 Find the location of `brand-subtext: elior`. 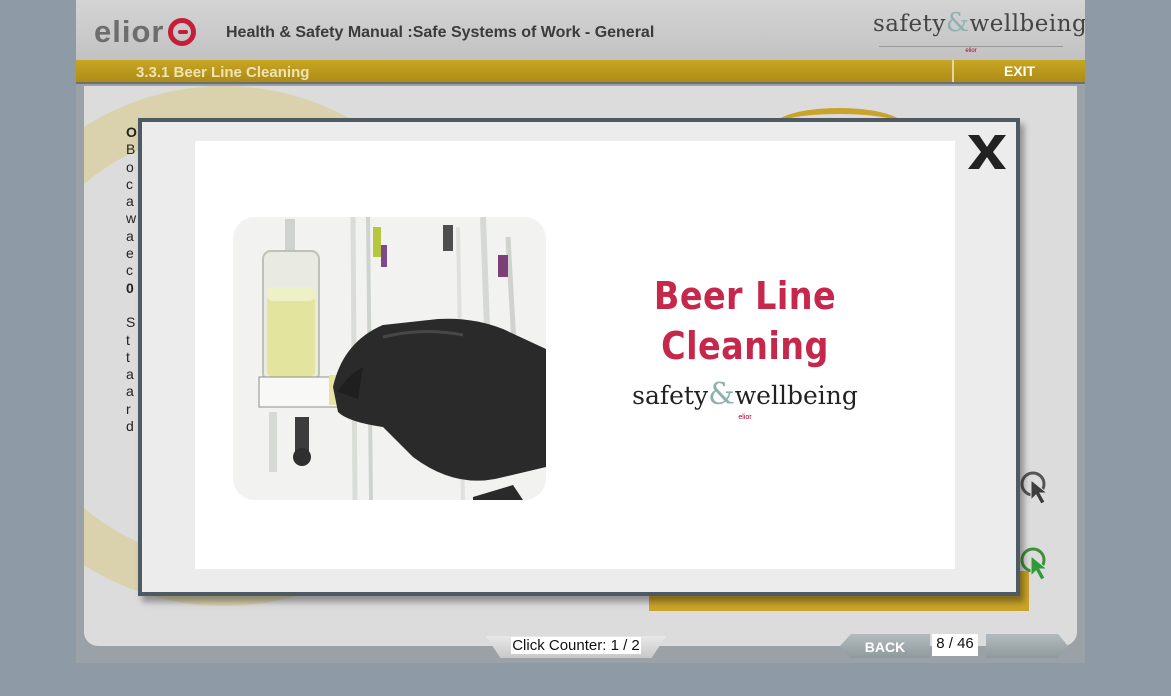

brand-subtext: elior is located at coordinates (971, 51).